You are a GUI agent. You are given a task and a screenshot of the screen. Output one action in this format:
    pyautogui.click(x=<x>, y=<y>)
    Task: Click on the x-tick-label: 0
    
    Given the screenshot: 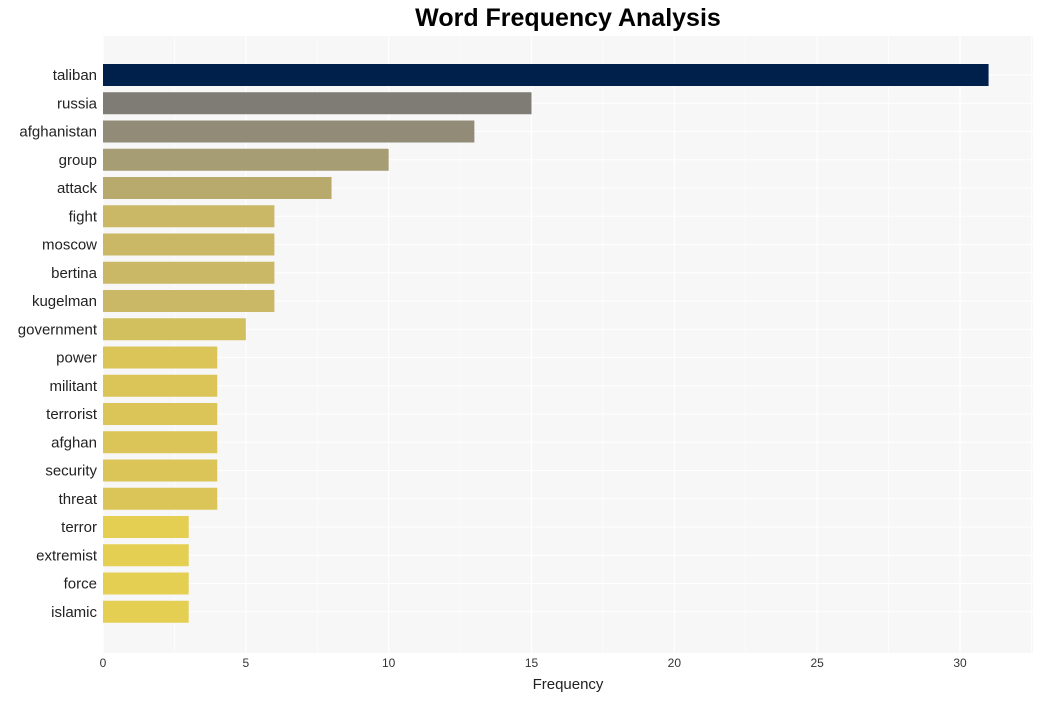 What is the action you would take?
    pyautogui.click(x=103, y=663)
    